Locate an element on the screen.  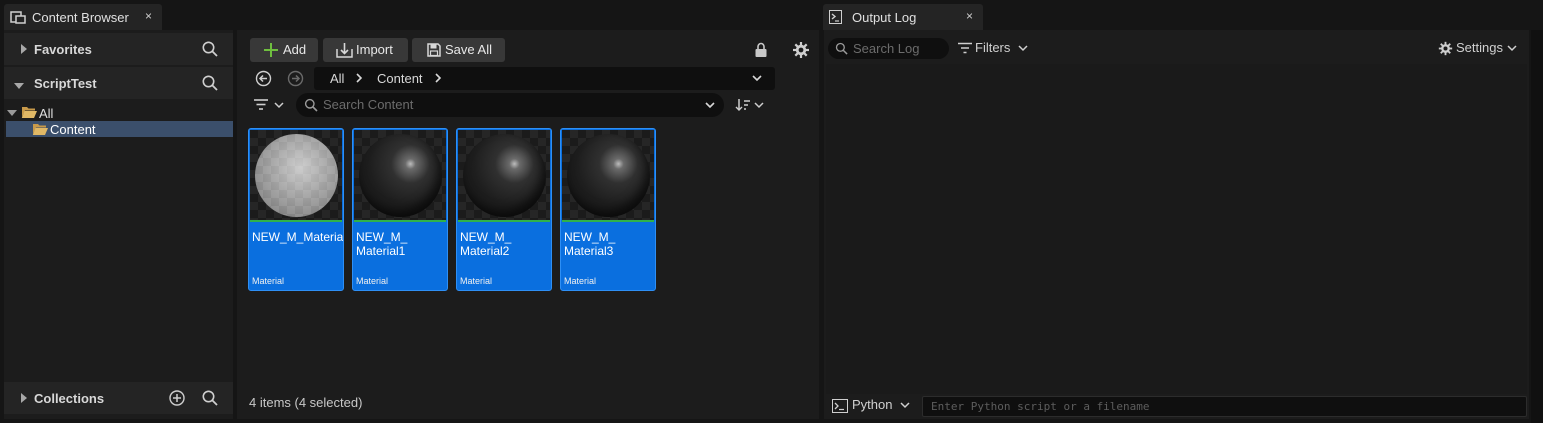
asset-name: NEW_M_ Material1 is located at coordinates (382, 244).